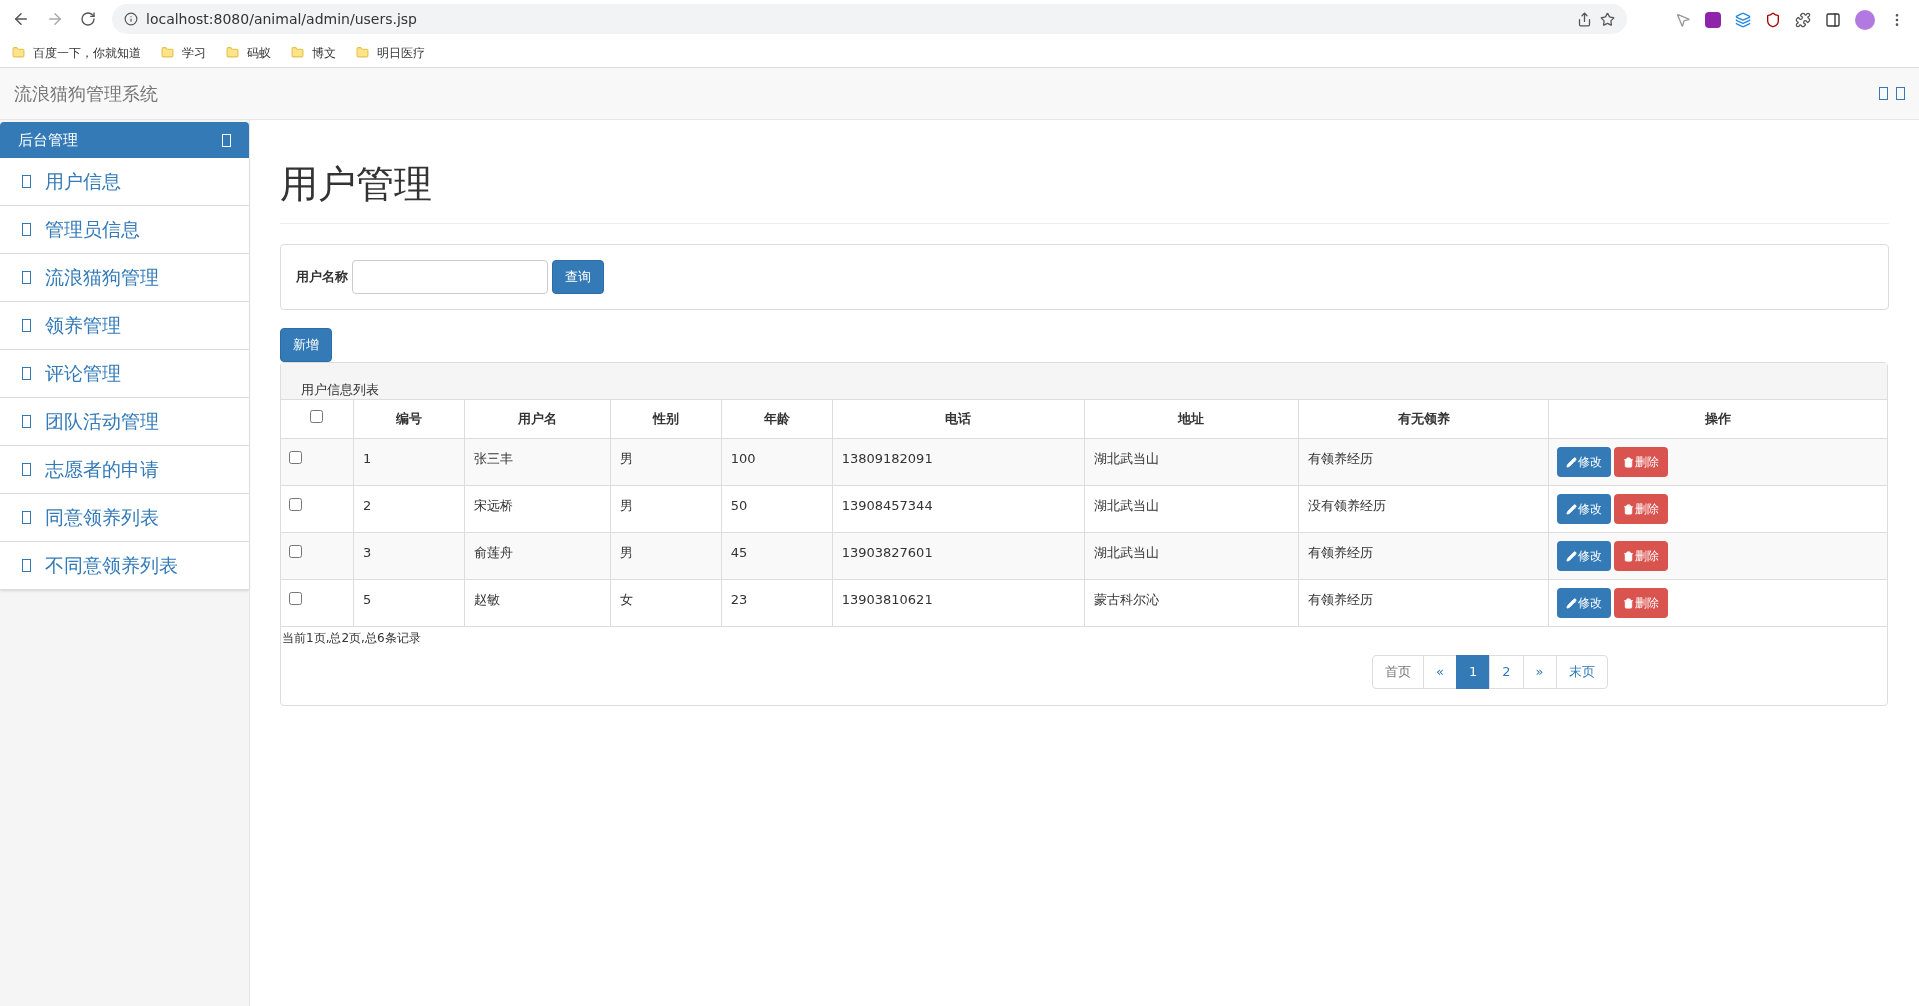  What do you see at coordinates (1773, 20) in the screenshot?
I see `shield-icon` at bounding box center [1773, 20].